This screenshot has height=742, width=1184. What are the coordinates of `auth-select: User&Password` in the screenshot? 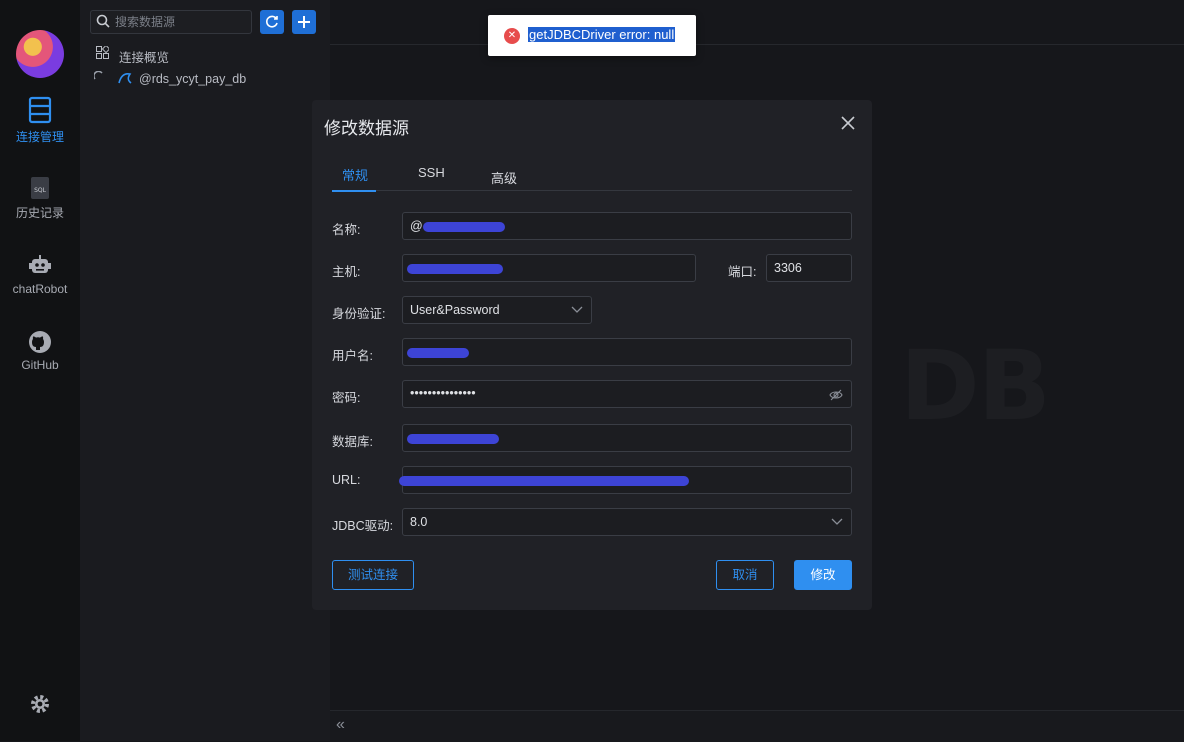 It's located at (497, 310).